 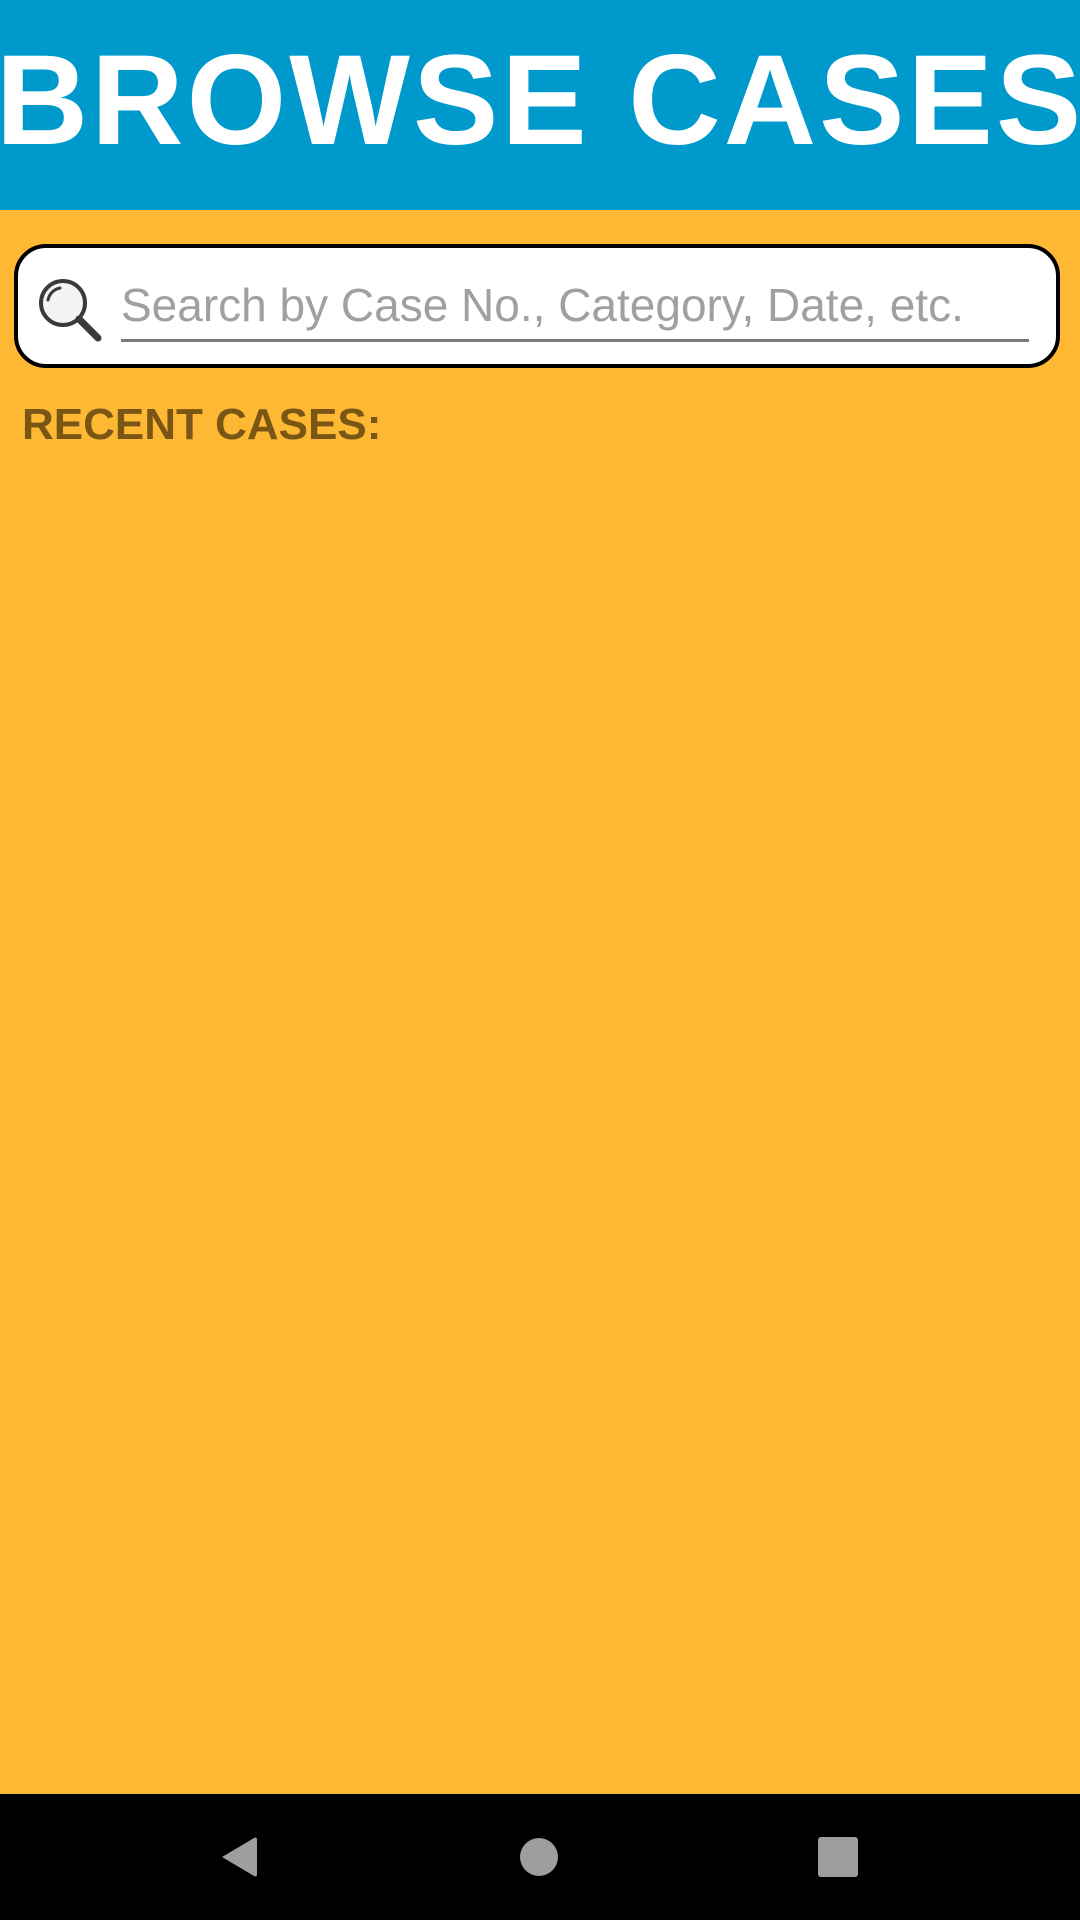 What do you see at coordinates (70, 310) in the screenshot?
I see `search-icon` at bounding box center [70, 310].